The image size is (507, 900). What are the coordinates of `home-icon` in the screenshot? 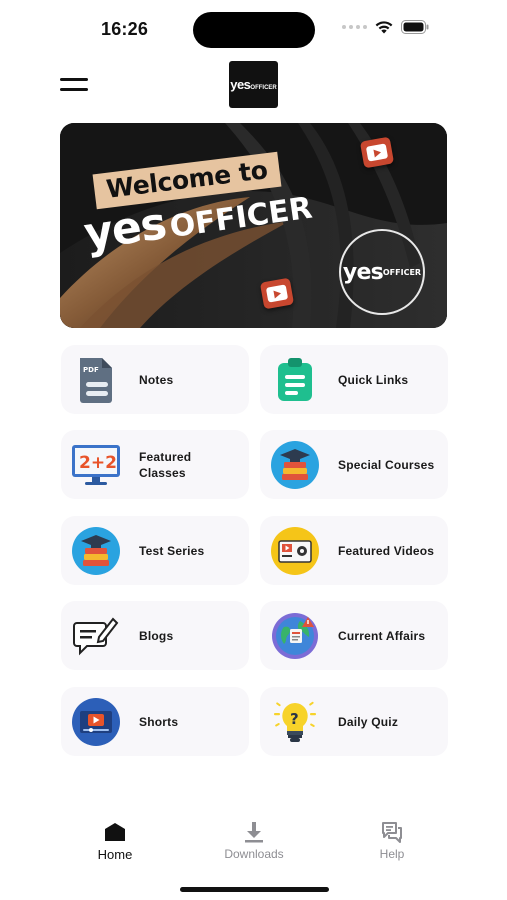 It's located at (115, 832).